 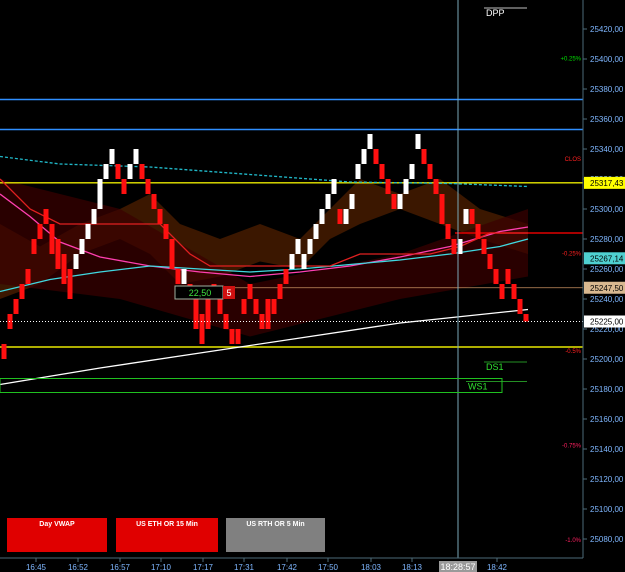 What do you see at coordinates (287, 567) in the screenshot?
I see `x-tick-label: 17:42` at bounding box center [287, 567].